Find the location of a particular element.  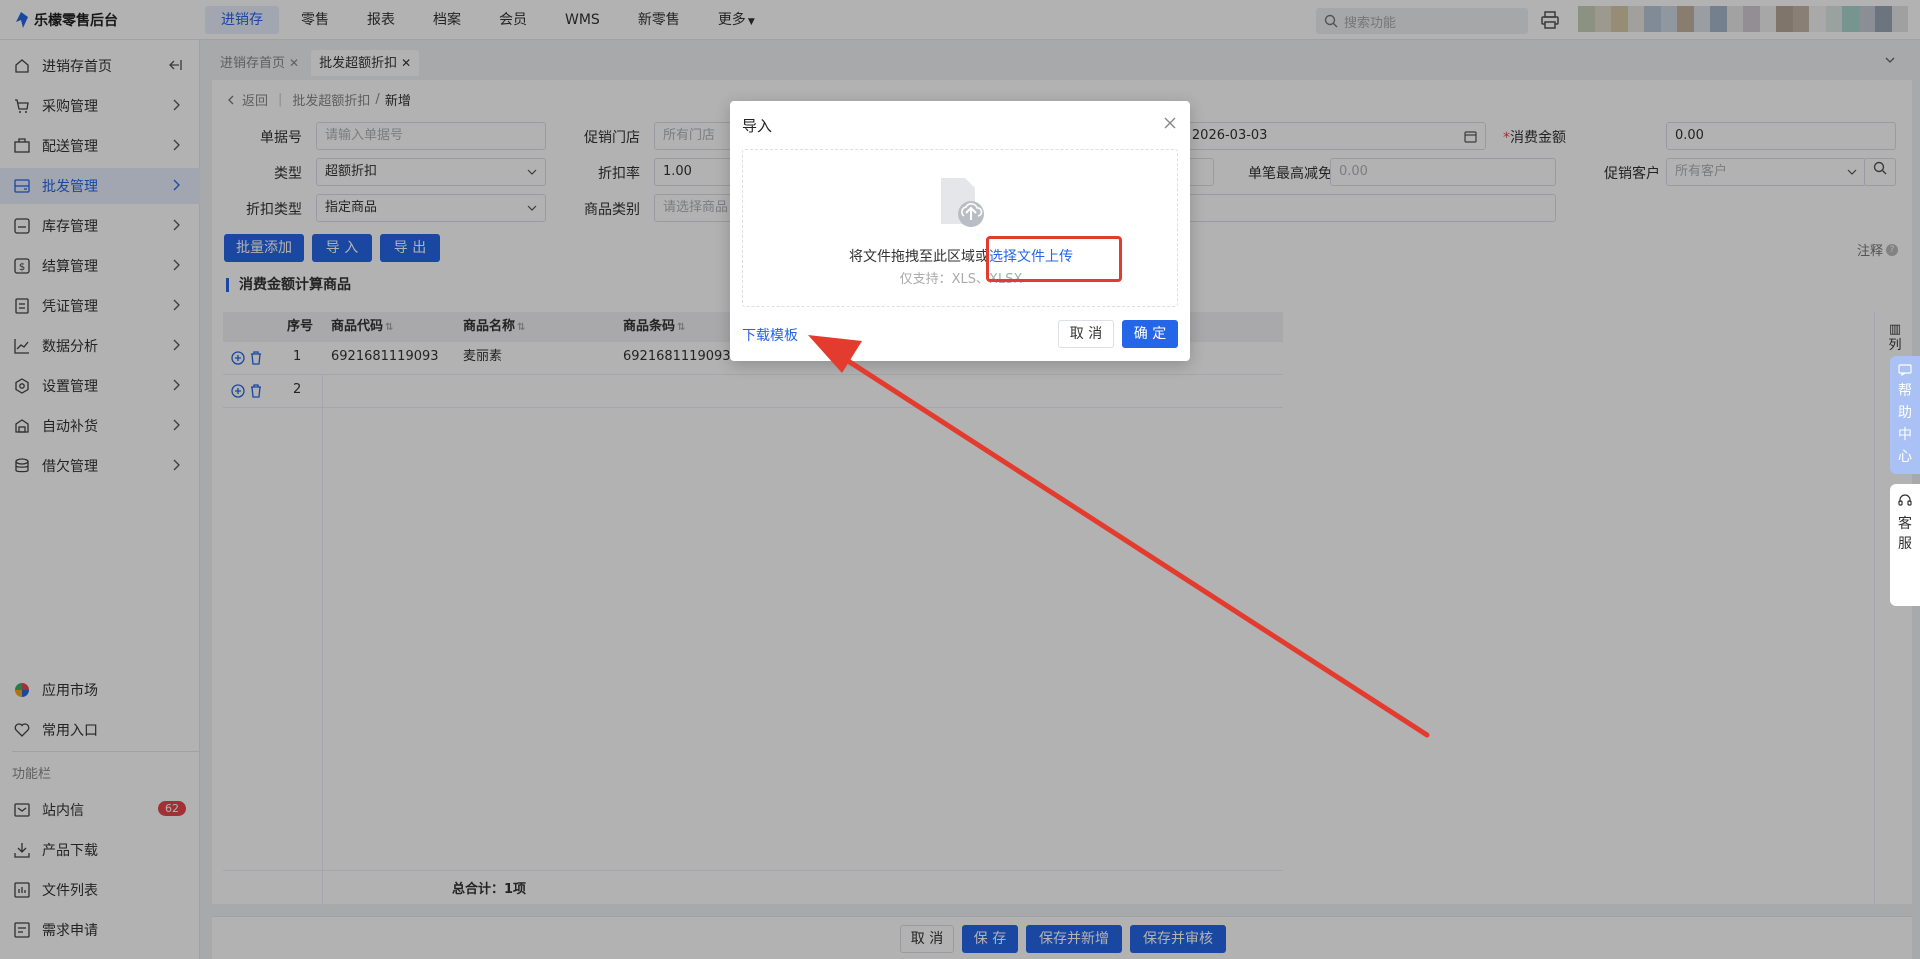

help-char: 助 is located at coordinates (1905, 413).